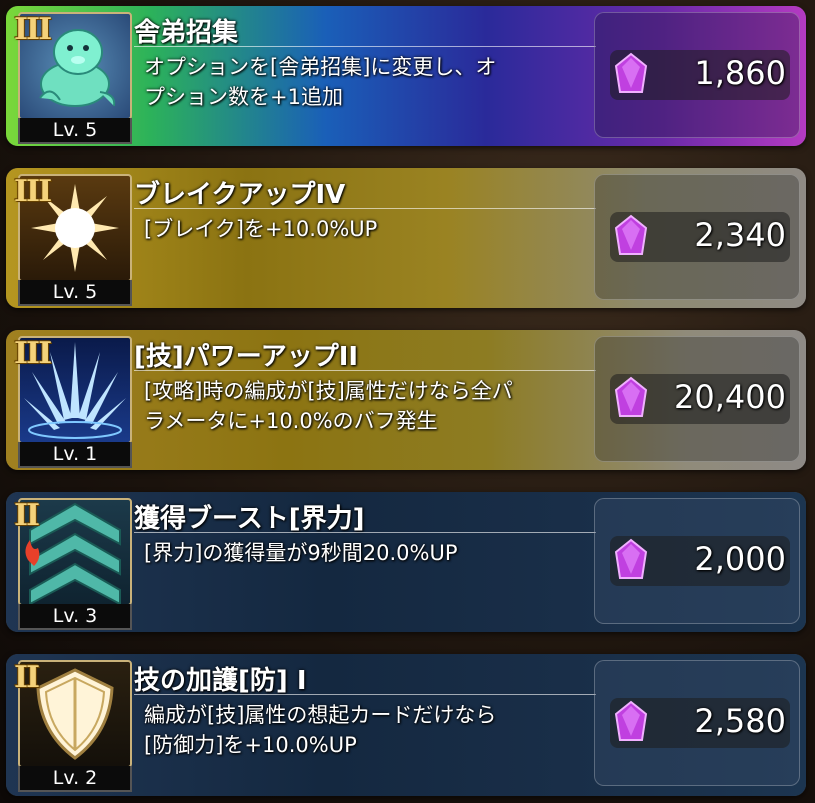  What do you see at coordinates (740, 721) in the screenshot?
I see `cost-value: 2,580` at bounding box center [740, 721].